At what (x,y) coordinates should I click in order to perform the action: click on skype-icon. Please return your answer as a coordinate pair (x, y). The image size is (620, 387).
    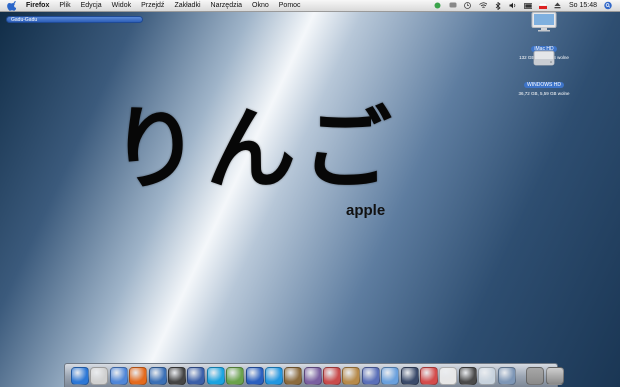
    Looking at the image, I should click on (215, 375).